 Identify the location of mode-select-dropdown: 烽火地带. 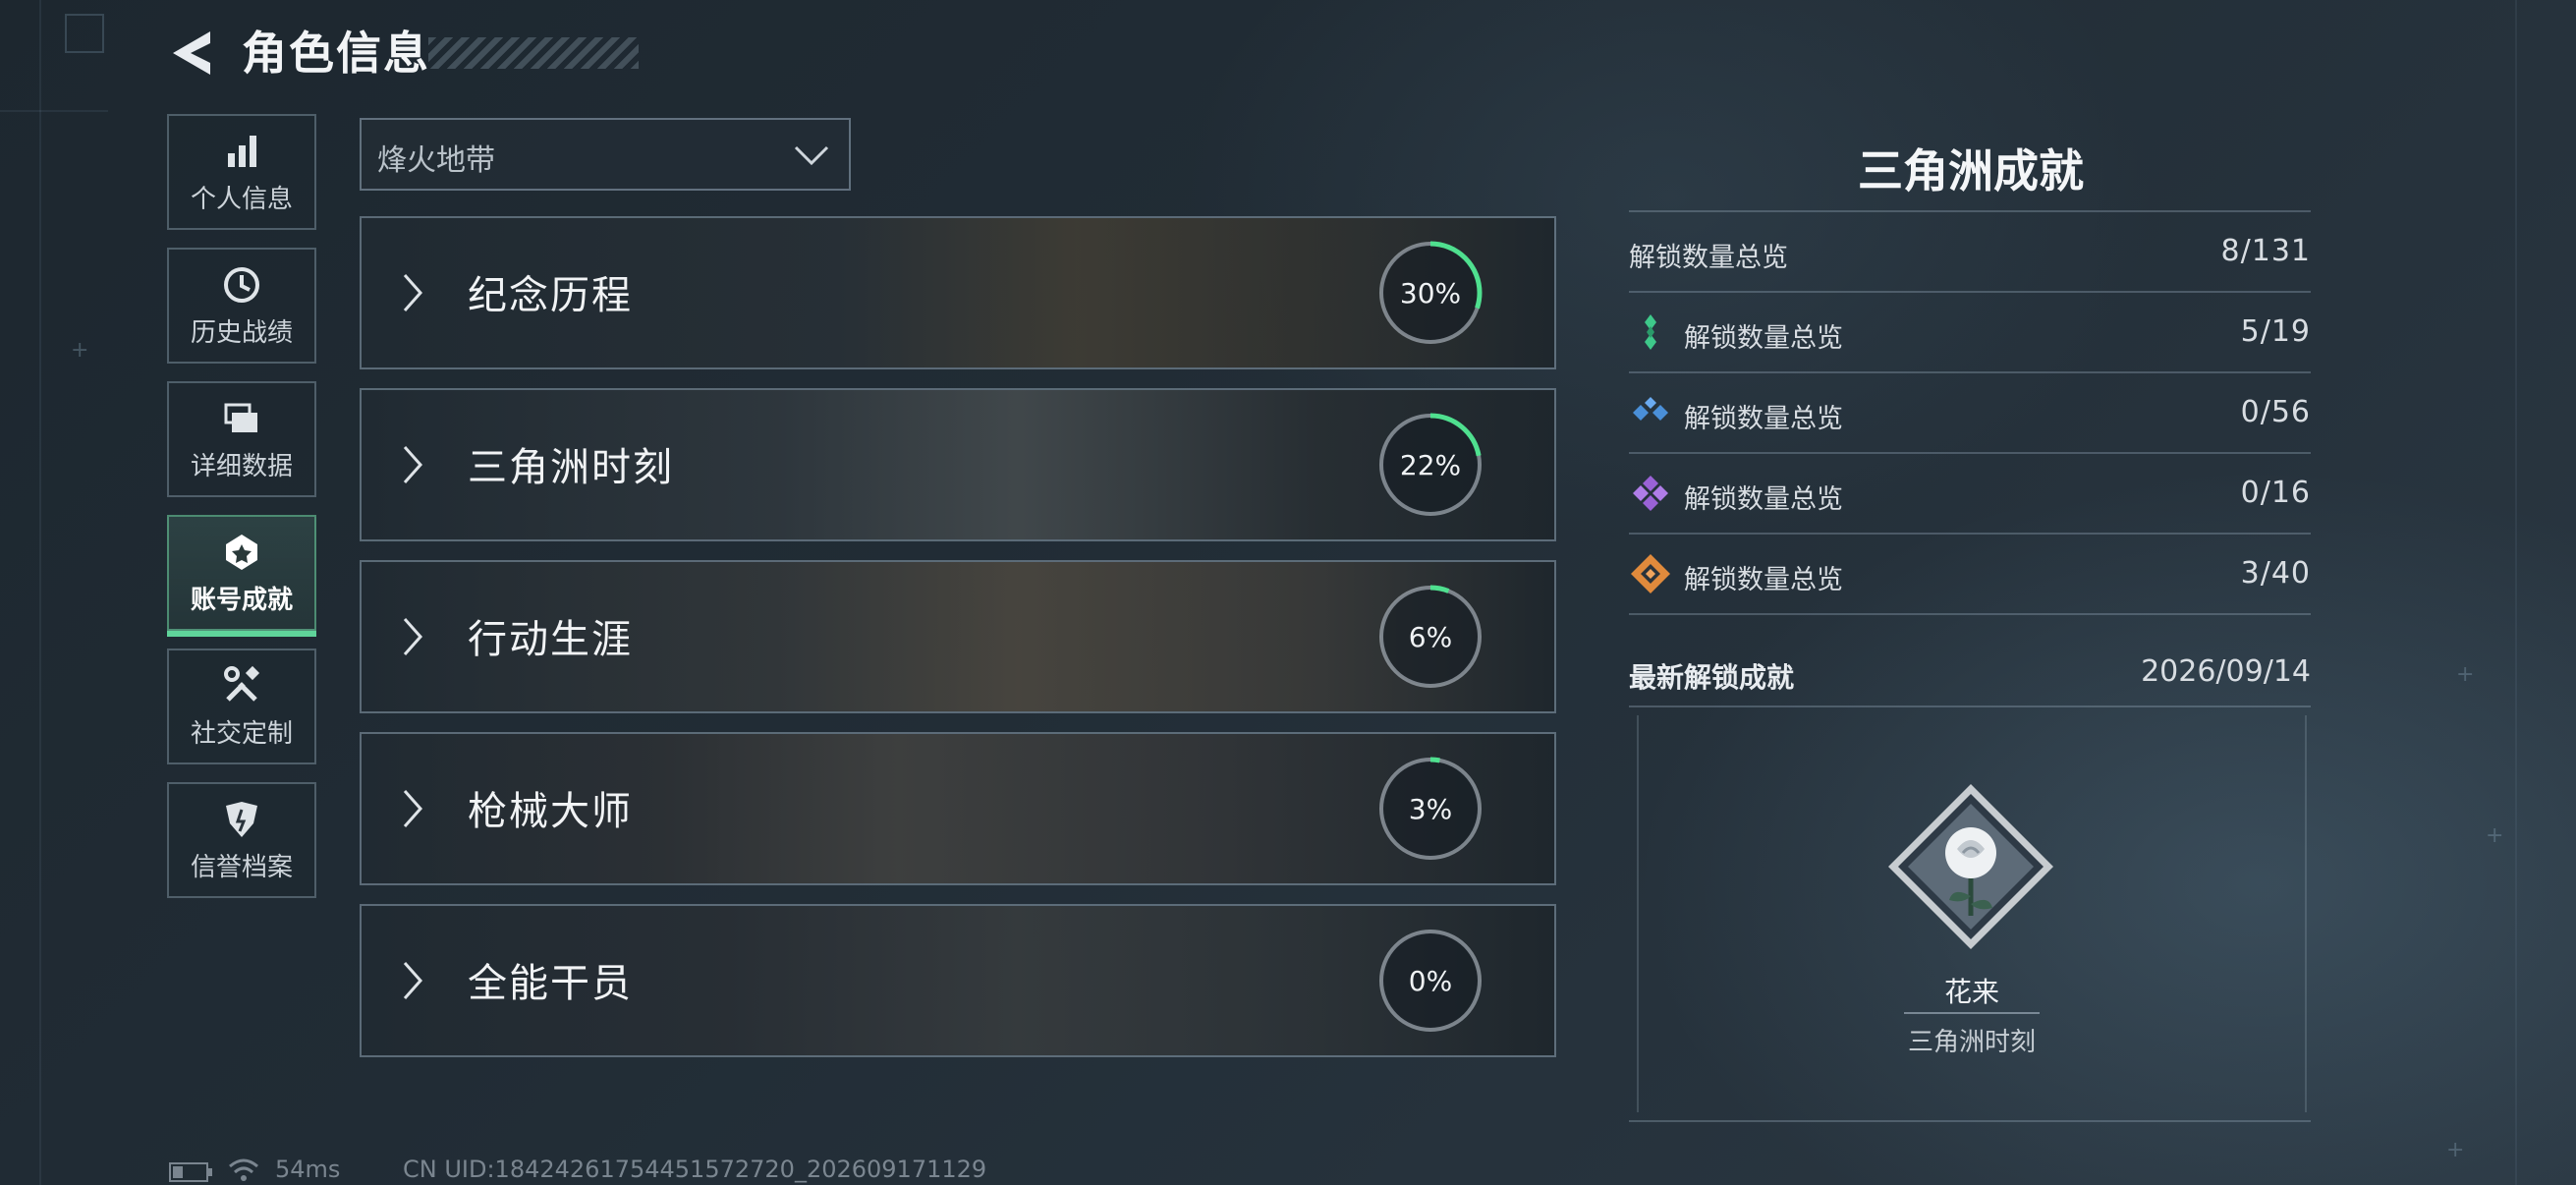
(605, 154).